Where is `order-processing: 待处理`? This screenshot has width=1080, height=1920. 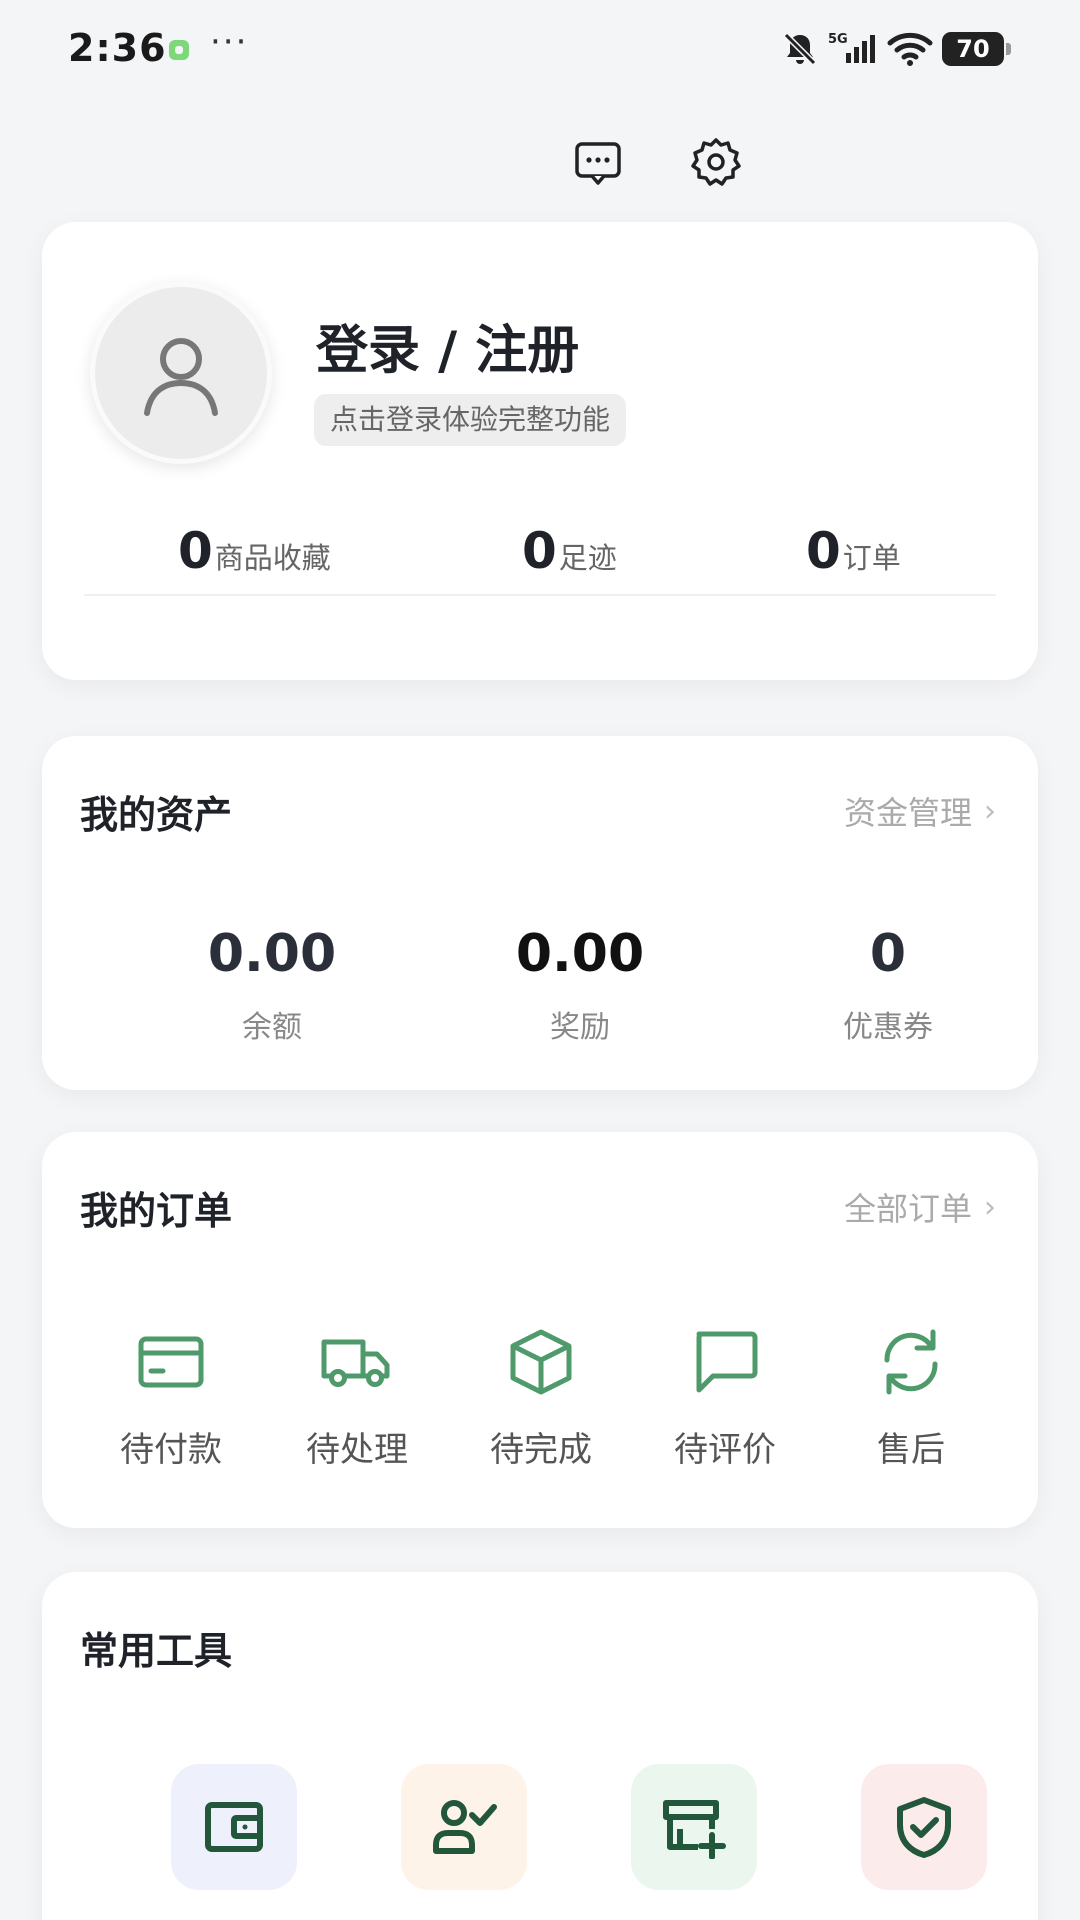
order-processing: 待处理 is located at coordinates (357, 1396).